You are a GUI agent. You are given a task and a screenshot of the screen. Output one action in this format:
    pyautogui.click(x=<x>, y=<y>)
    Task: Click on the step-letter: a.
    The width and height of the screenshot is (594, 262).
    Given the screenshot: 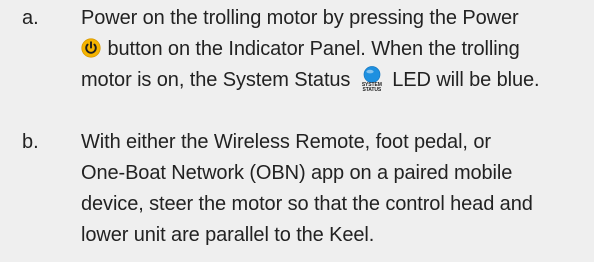 What is the action you would take?
    pyautogui.click(x=30, y=18)
    